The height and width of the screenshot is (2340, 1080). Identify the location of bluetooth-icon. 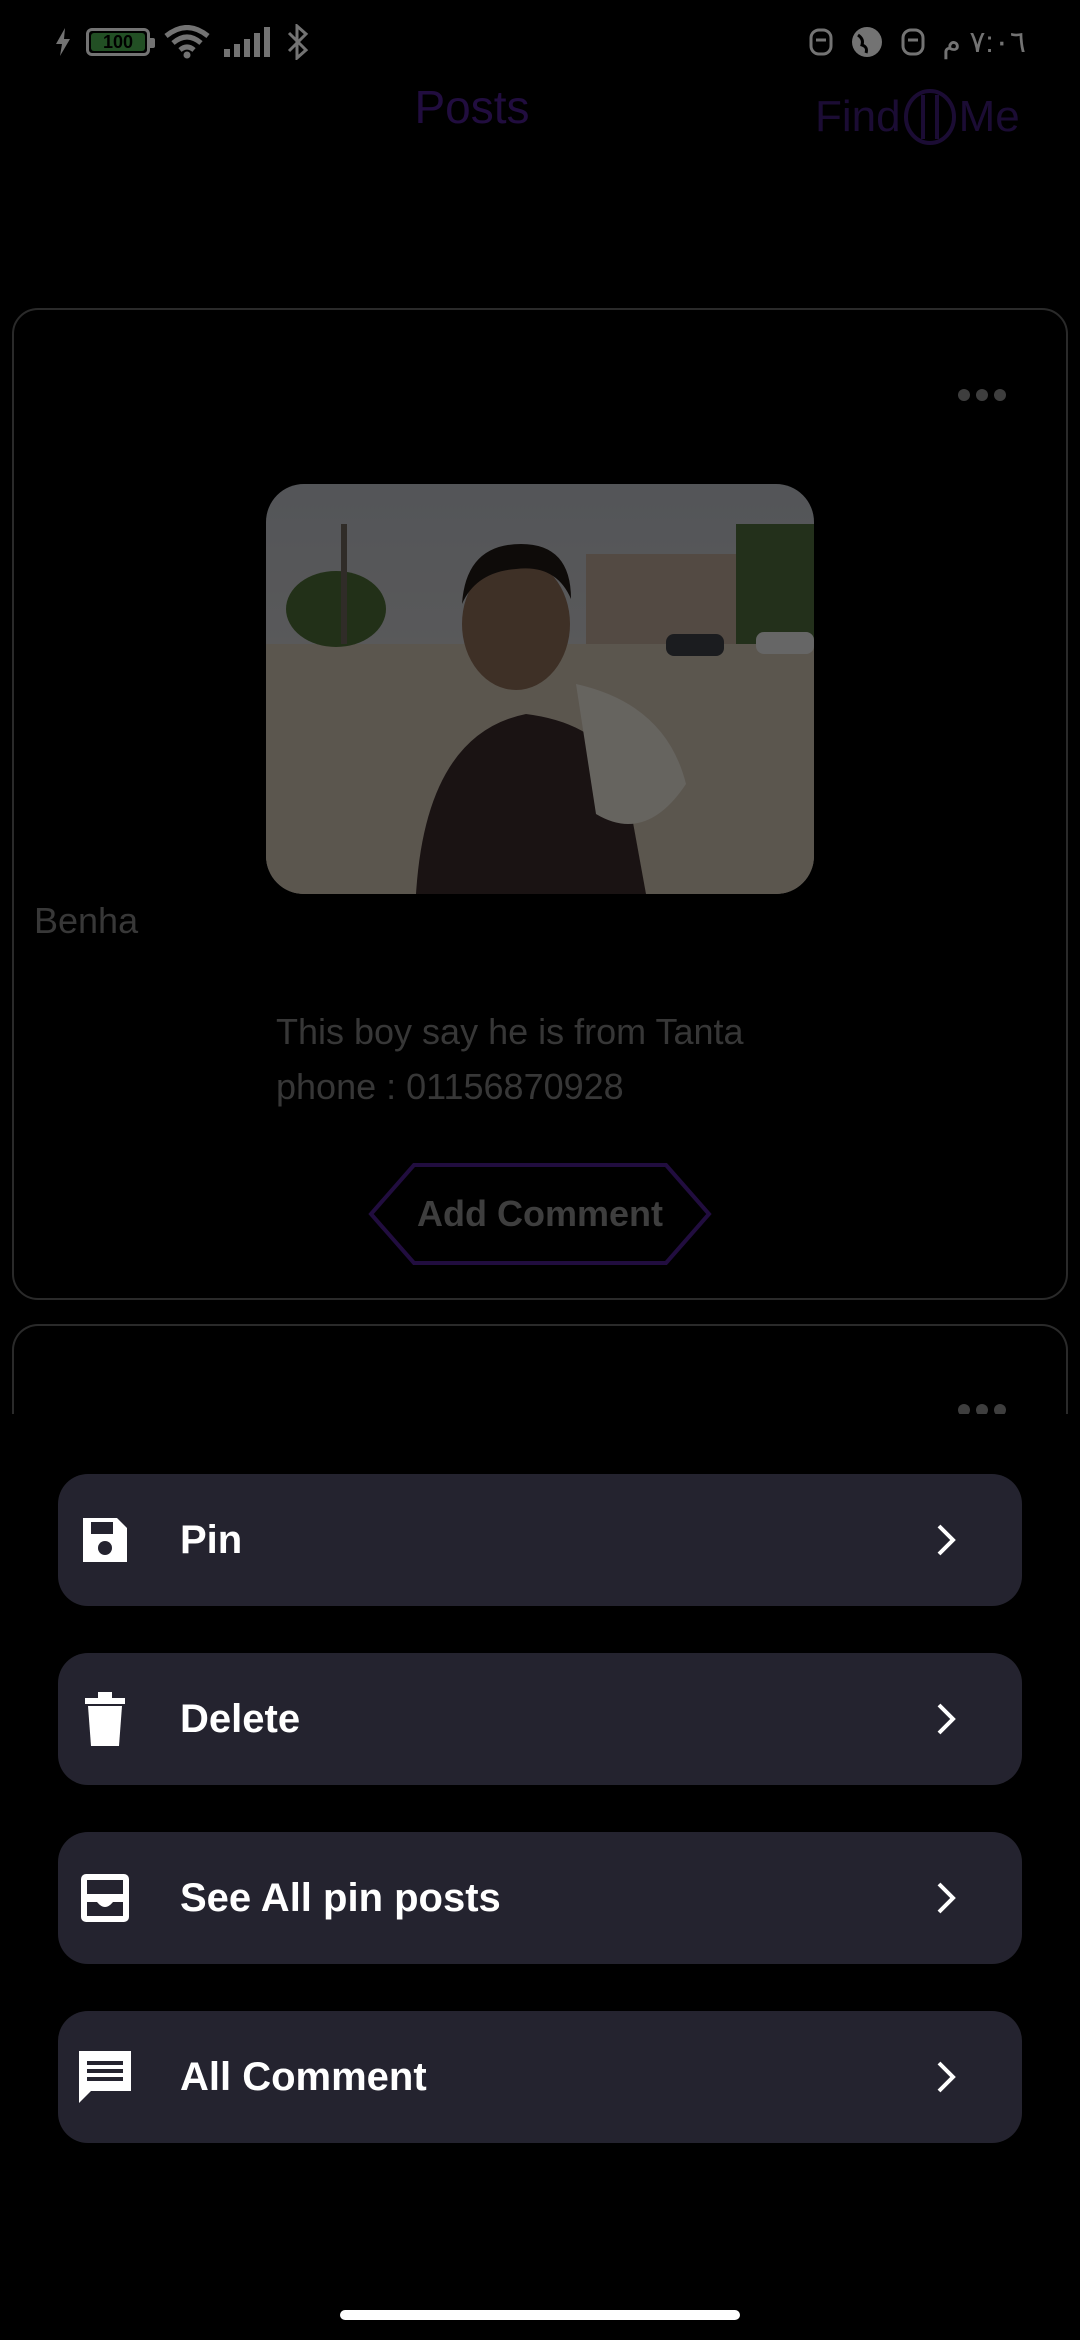
(298, 42).